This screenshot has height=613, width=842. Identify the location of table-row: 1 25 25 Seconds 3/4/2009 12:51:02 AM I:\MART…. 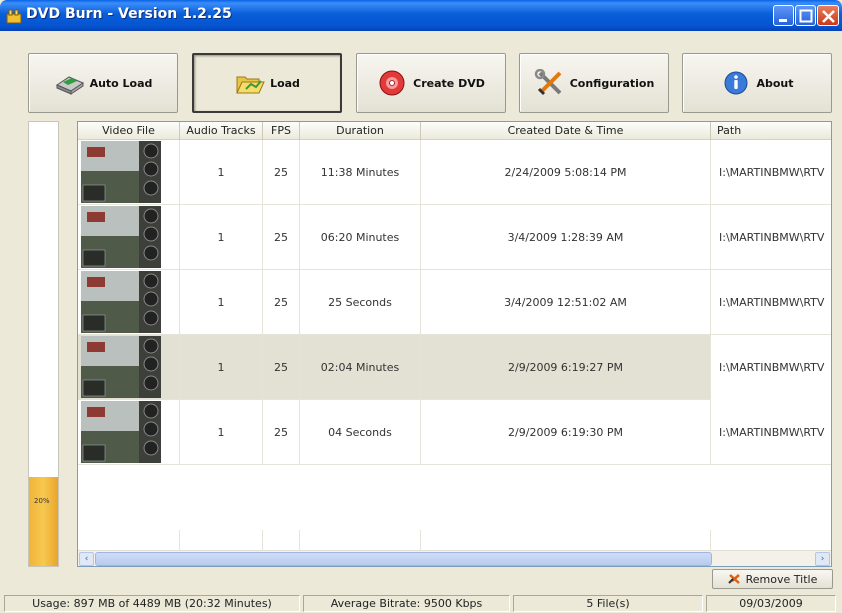
(454, 302).